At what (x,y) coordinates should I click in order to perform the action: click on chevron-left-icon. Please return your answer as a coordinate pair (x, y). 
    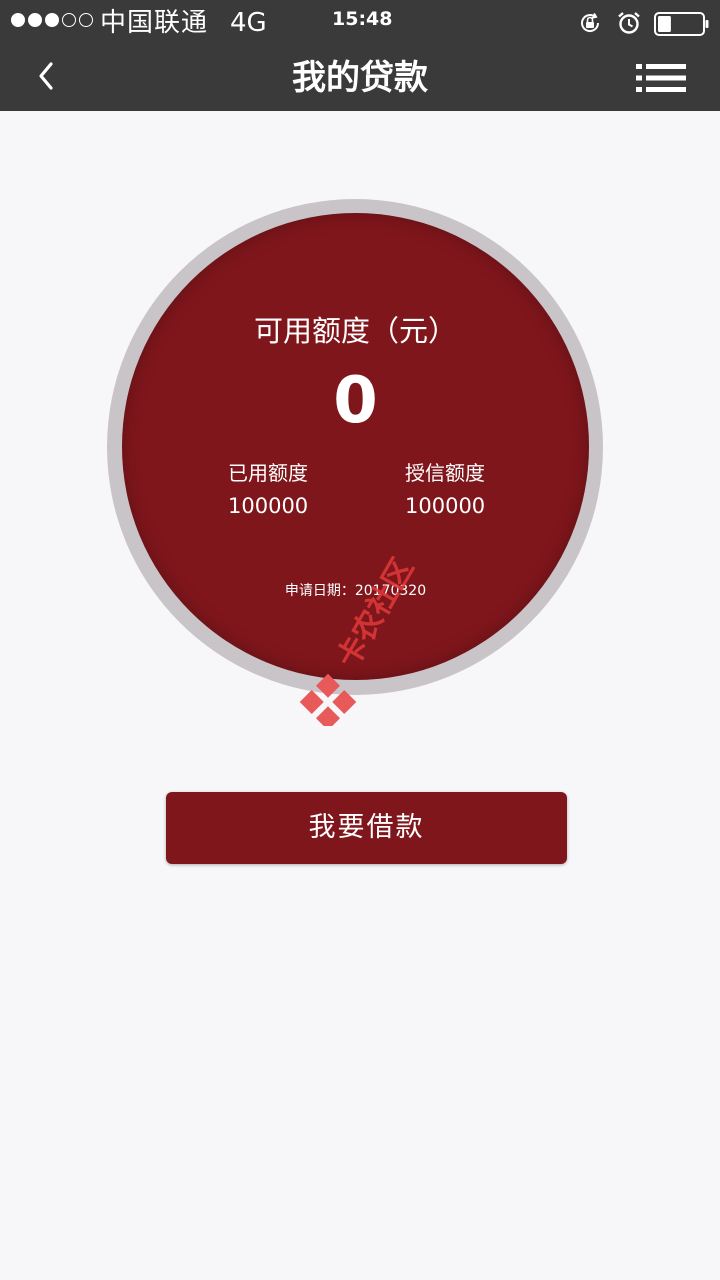
    Looking at the image, I should click on (46, 76).